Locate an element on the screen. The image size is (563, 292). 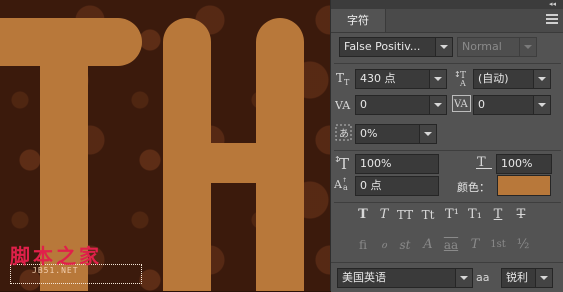
discretionary-ligatures-button: ℴ is located at coordinates (384, 245).